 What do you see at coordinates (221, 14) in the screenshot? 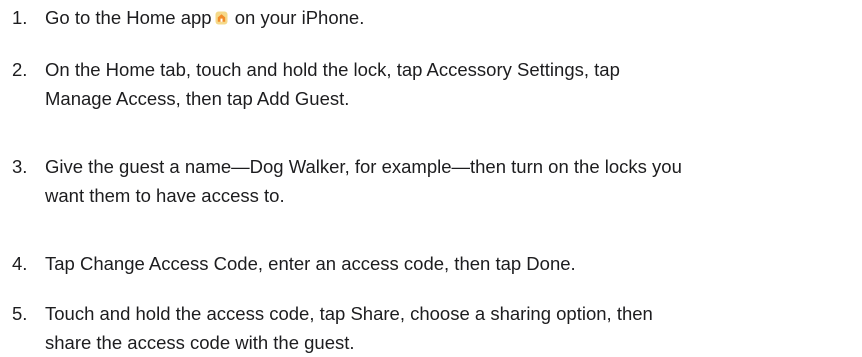
I see `home-app-icon` at bounding box center [221, 14].